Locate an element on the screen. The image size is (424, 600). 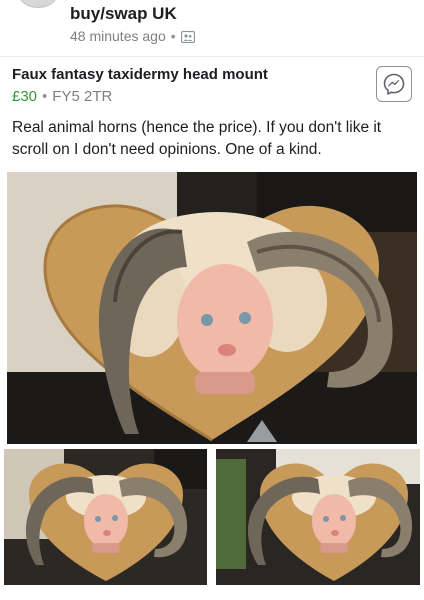
messenger-icon is located at coordinates (394, 84).